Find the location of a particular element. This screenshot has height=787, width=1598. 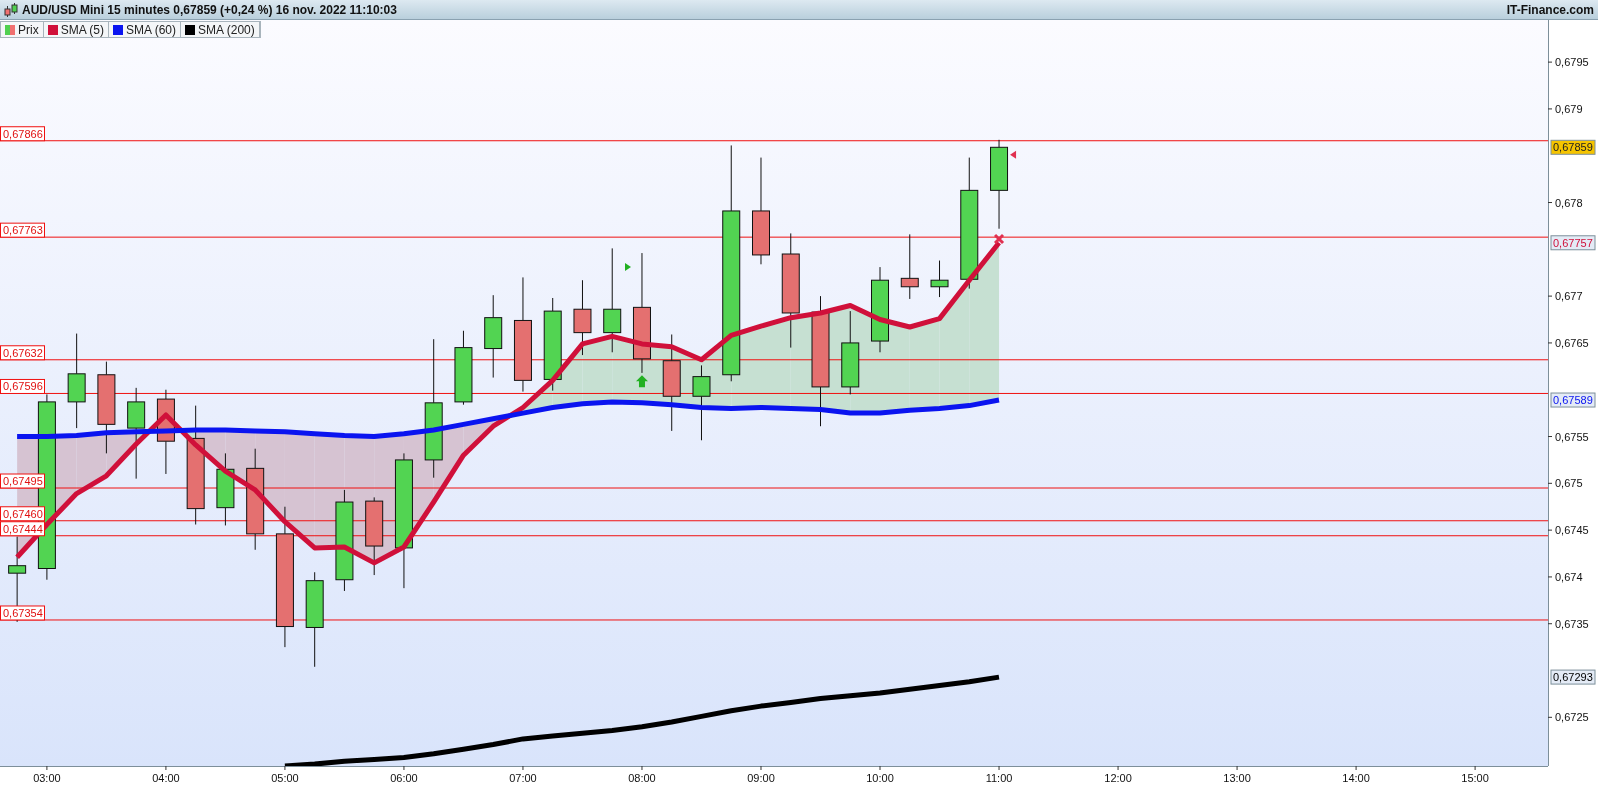

price-axis-label: 0,675 is located at coordinates (1569, 483).